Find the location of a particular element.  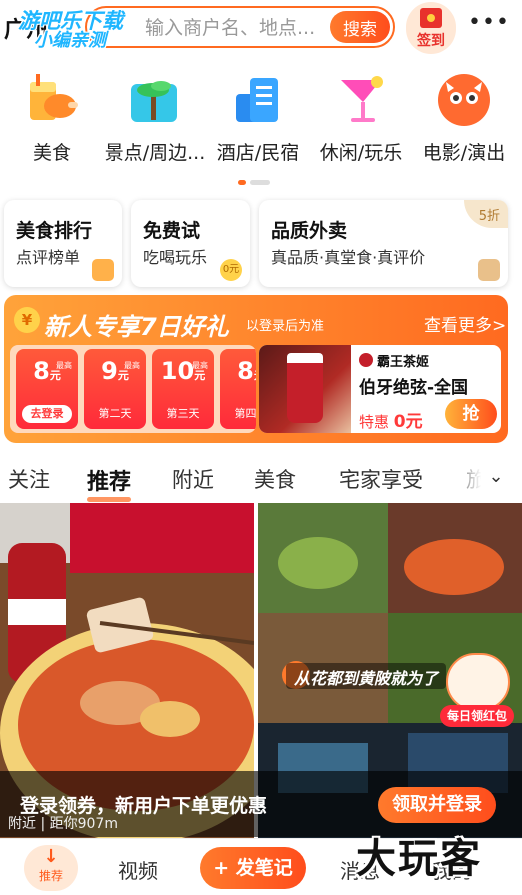

coupon-day-label: 第二天 is located at coordinates (115, 413).